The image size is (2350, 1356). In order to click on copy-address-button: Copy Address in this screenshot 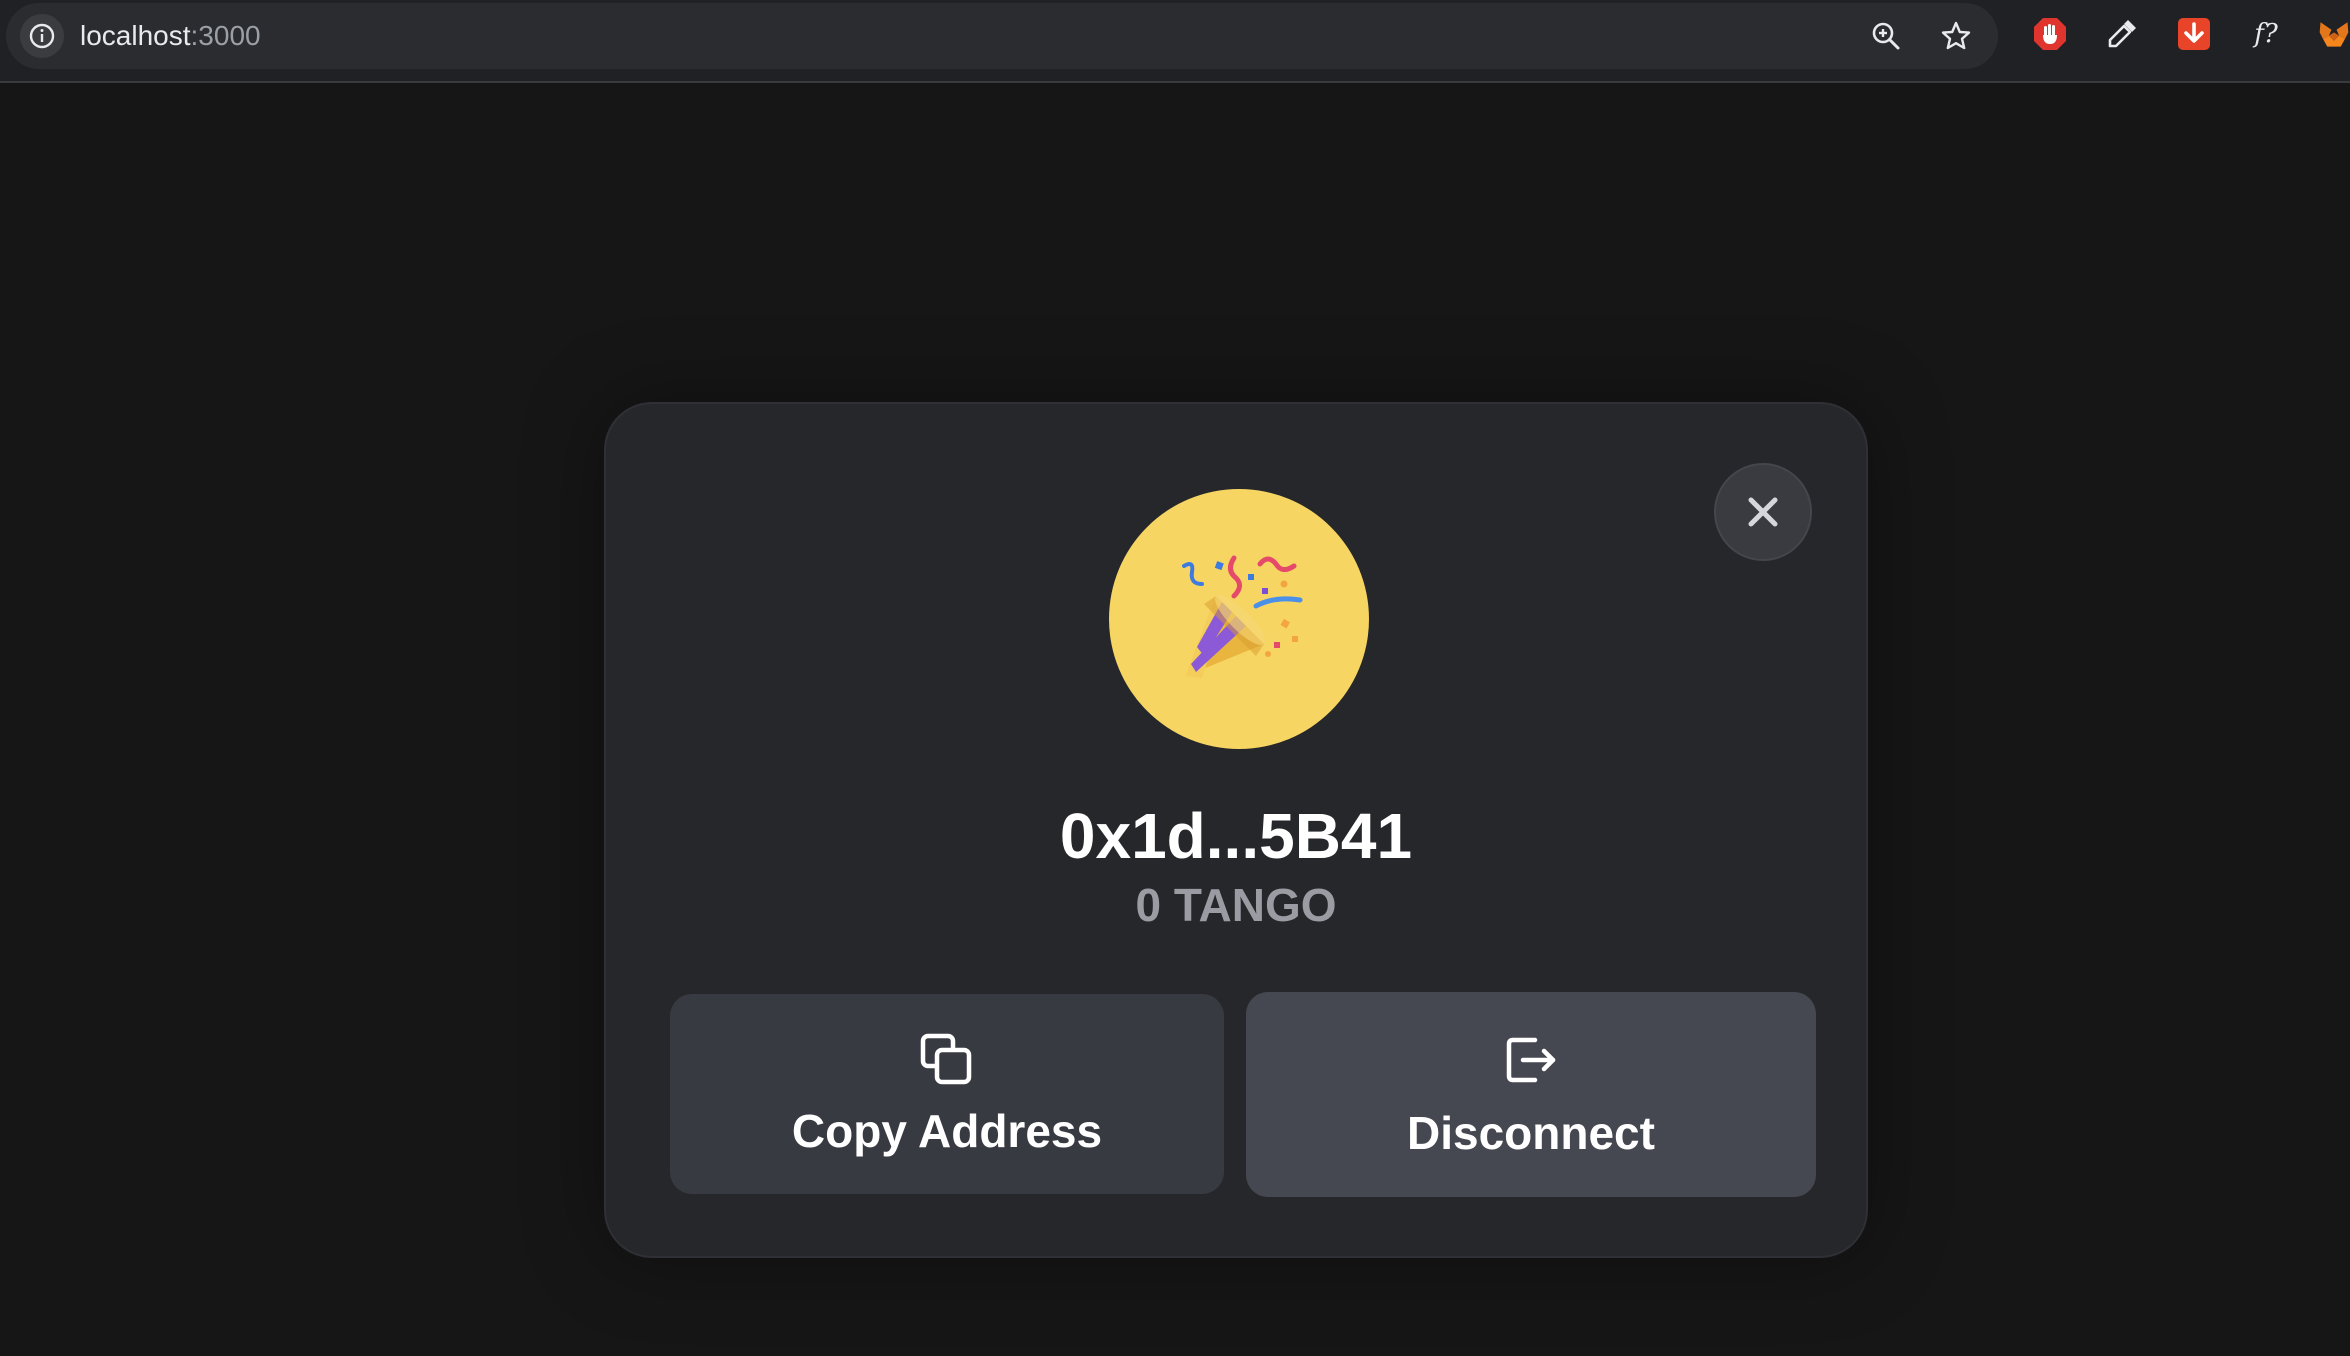, I will do `click(947, 1094)`.